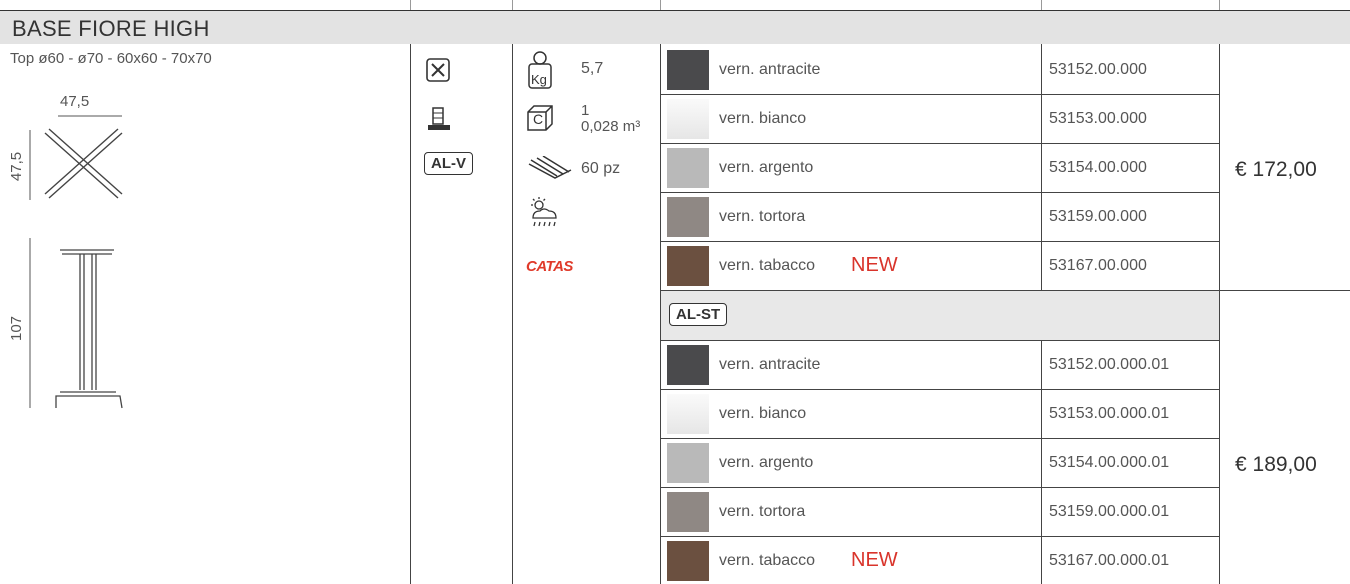 Image resolution: width=1350 pixels, height=584 pixels. What do you see at coordinates (601, 168) in the screenshot?
I see `pallet-quantity: 60 pz` at bounding box center [601, 168].